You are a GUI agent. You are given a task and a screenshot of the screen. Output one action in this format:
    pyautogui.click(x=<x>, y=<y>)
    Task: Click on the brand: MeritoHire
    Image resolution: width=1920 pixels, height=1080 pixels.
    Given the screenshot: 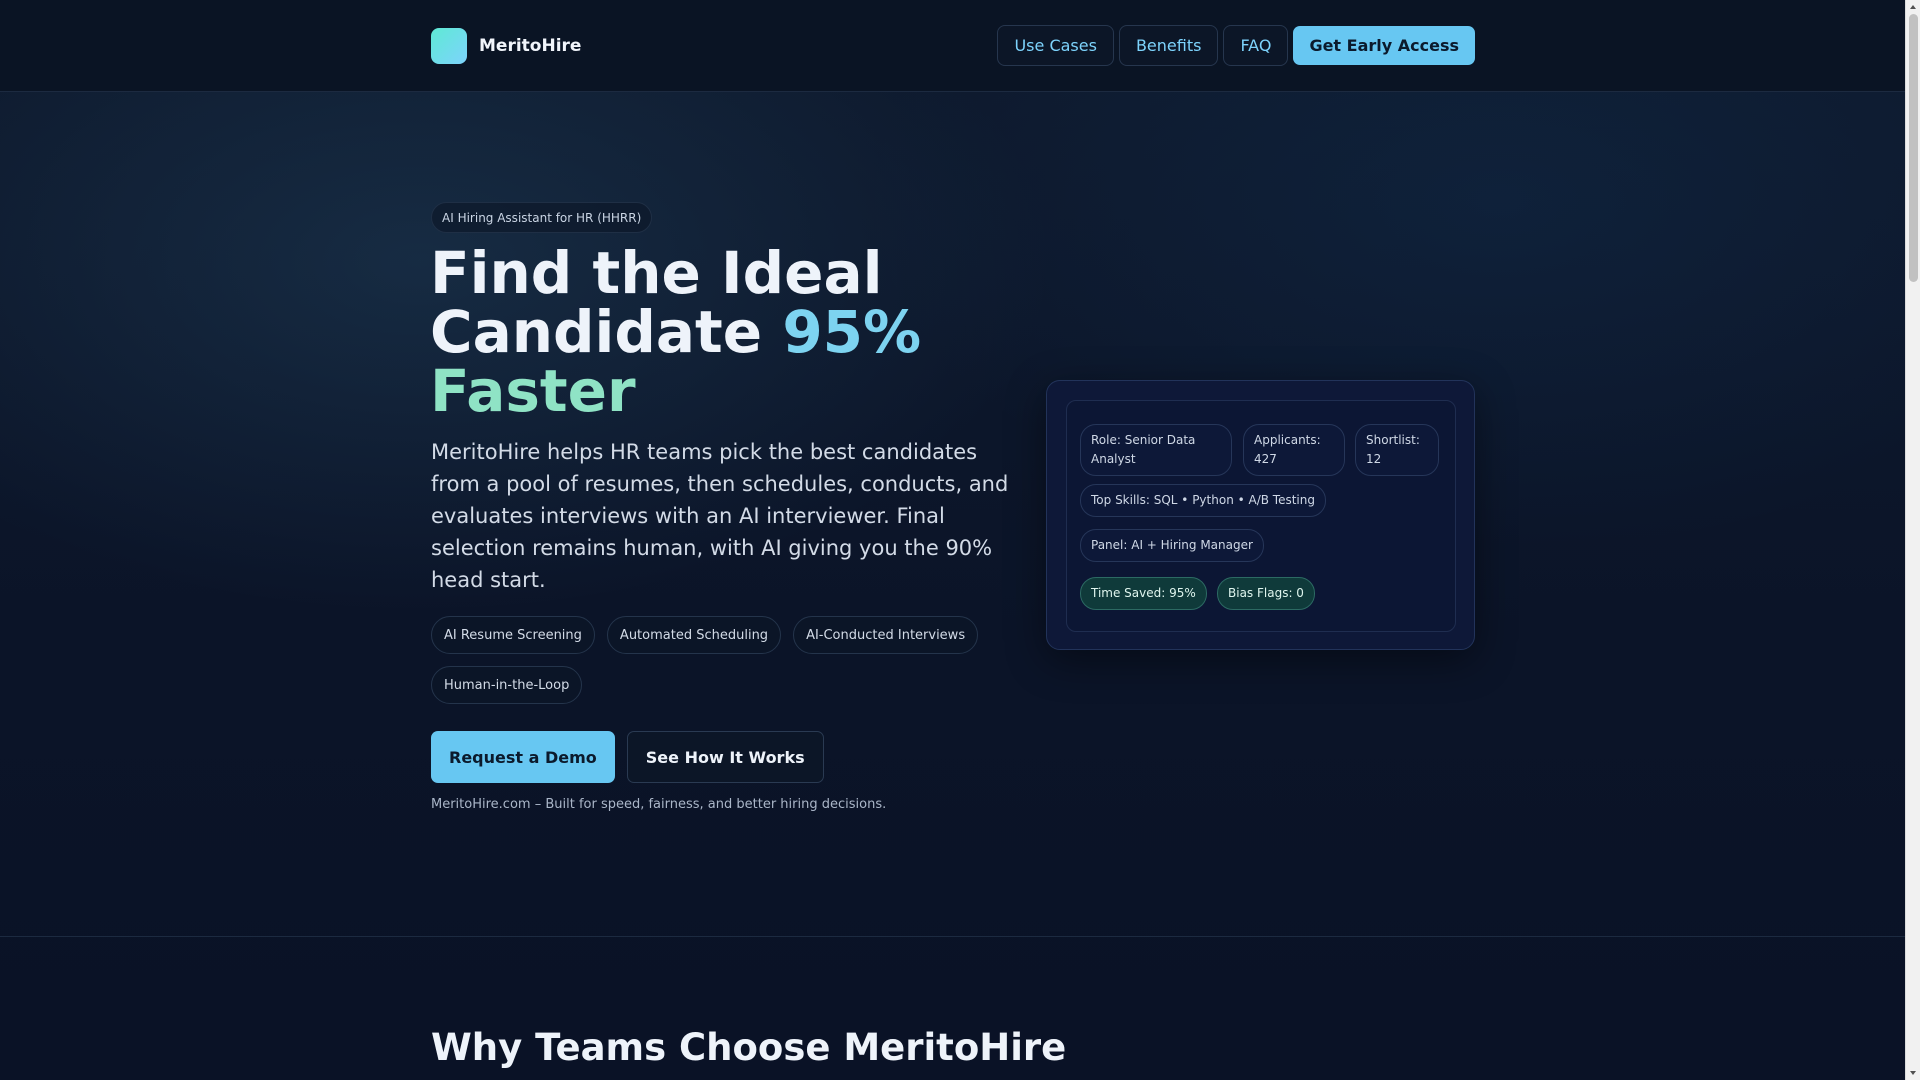 What is the action you would take?
    pyautogui.click(x=506, y=46)
    